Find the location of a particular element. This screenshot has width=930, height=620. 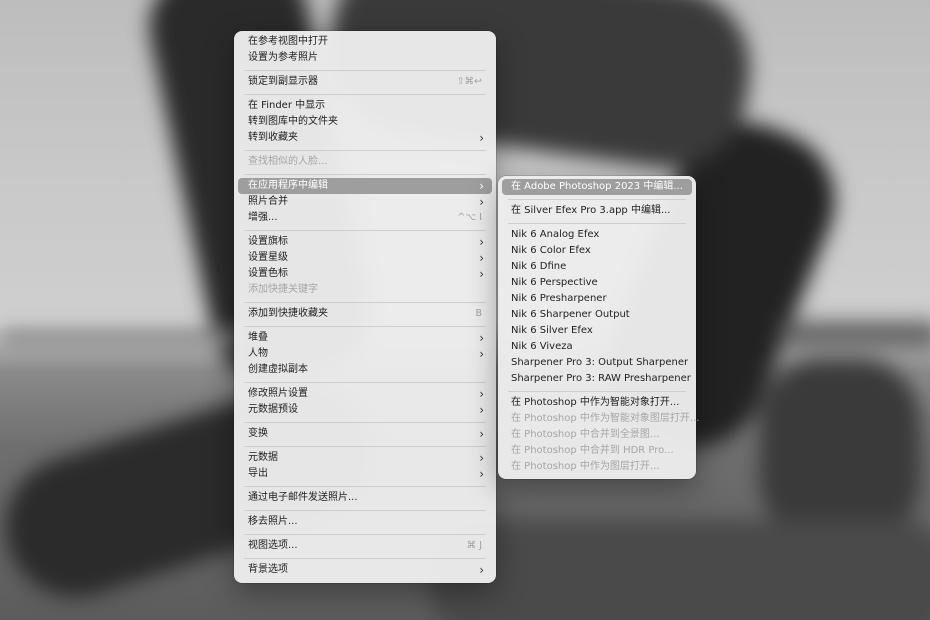

menu-item-create-virtual-copy: 创建虚拟副本 is located at coordinates (365, 370).